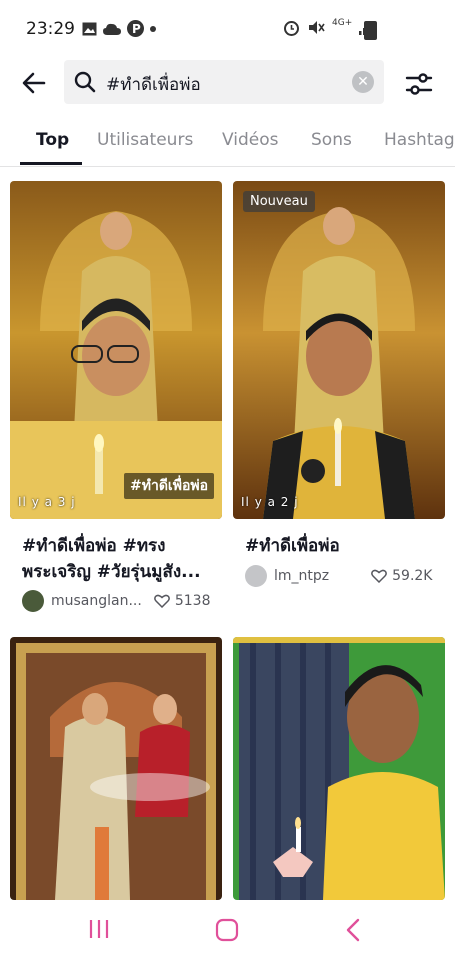 The image size is (455, 960). Describe the element at coordinates (89, 28) in the screenshot. I see `gallery-icon` at that location.